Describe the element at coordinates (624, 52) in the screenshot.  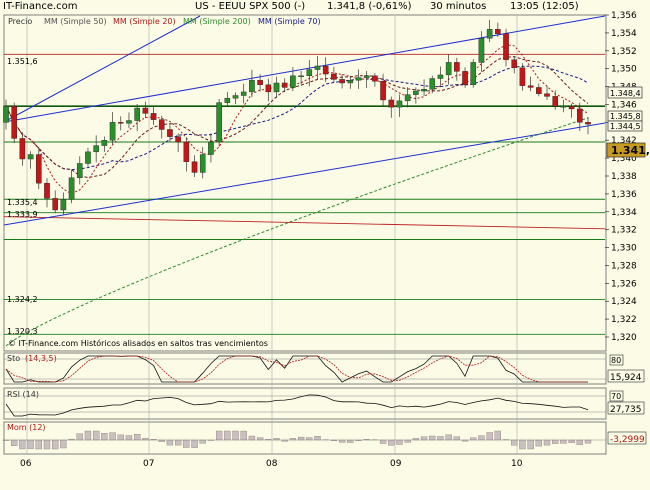
I see `price-tick-label-2: 1,352` at that location.